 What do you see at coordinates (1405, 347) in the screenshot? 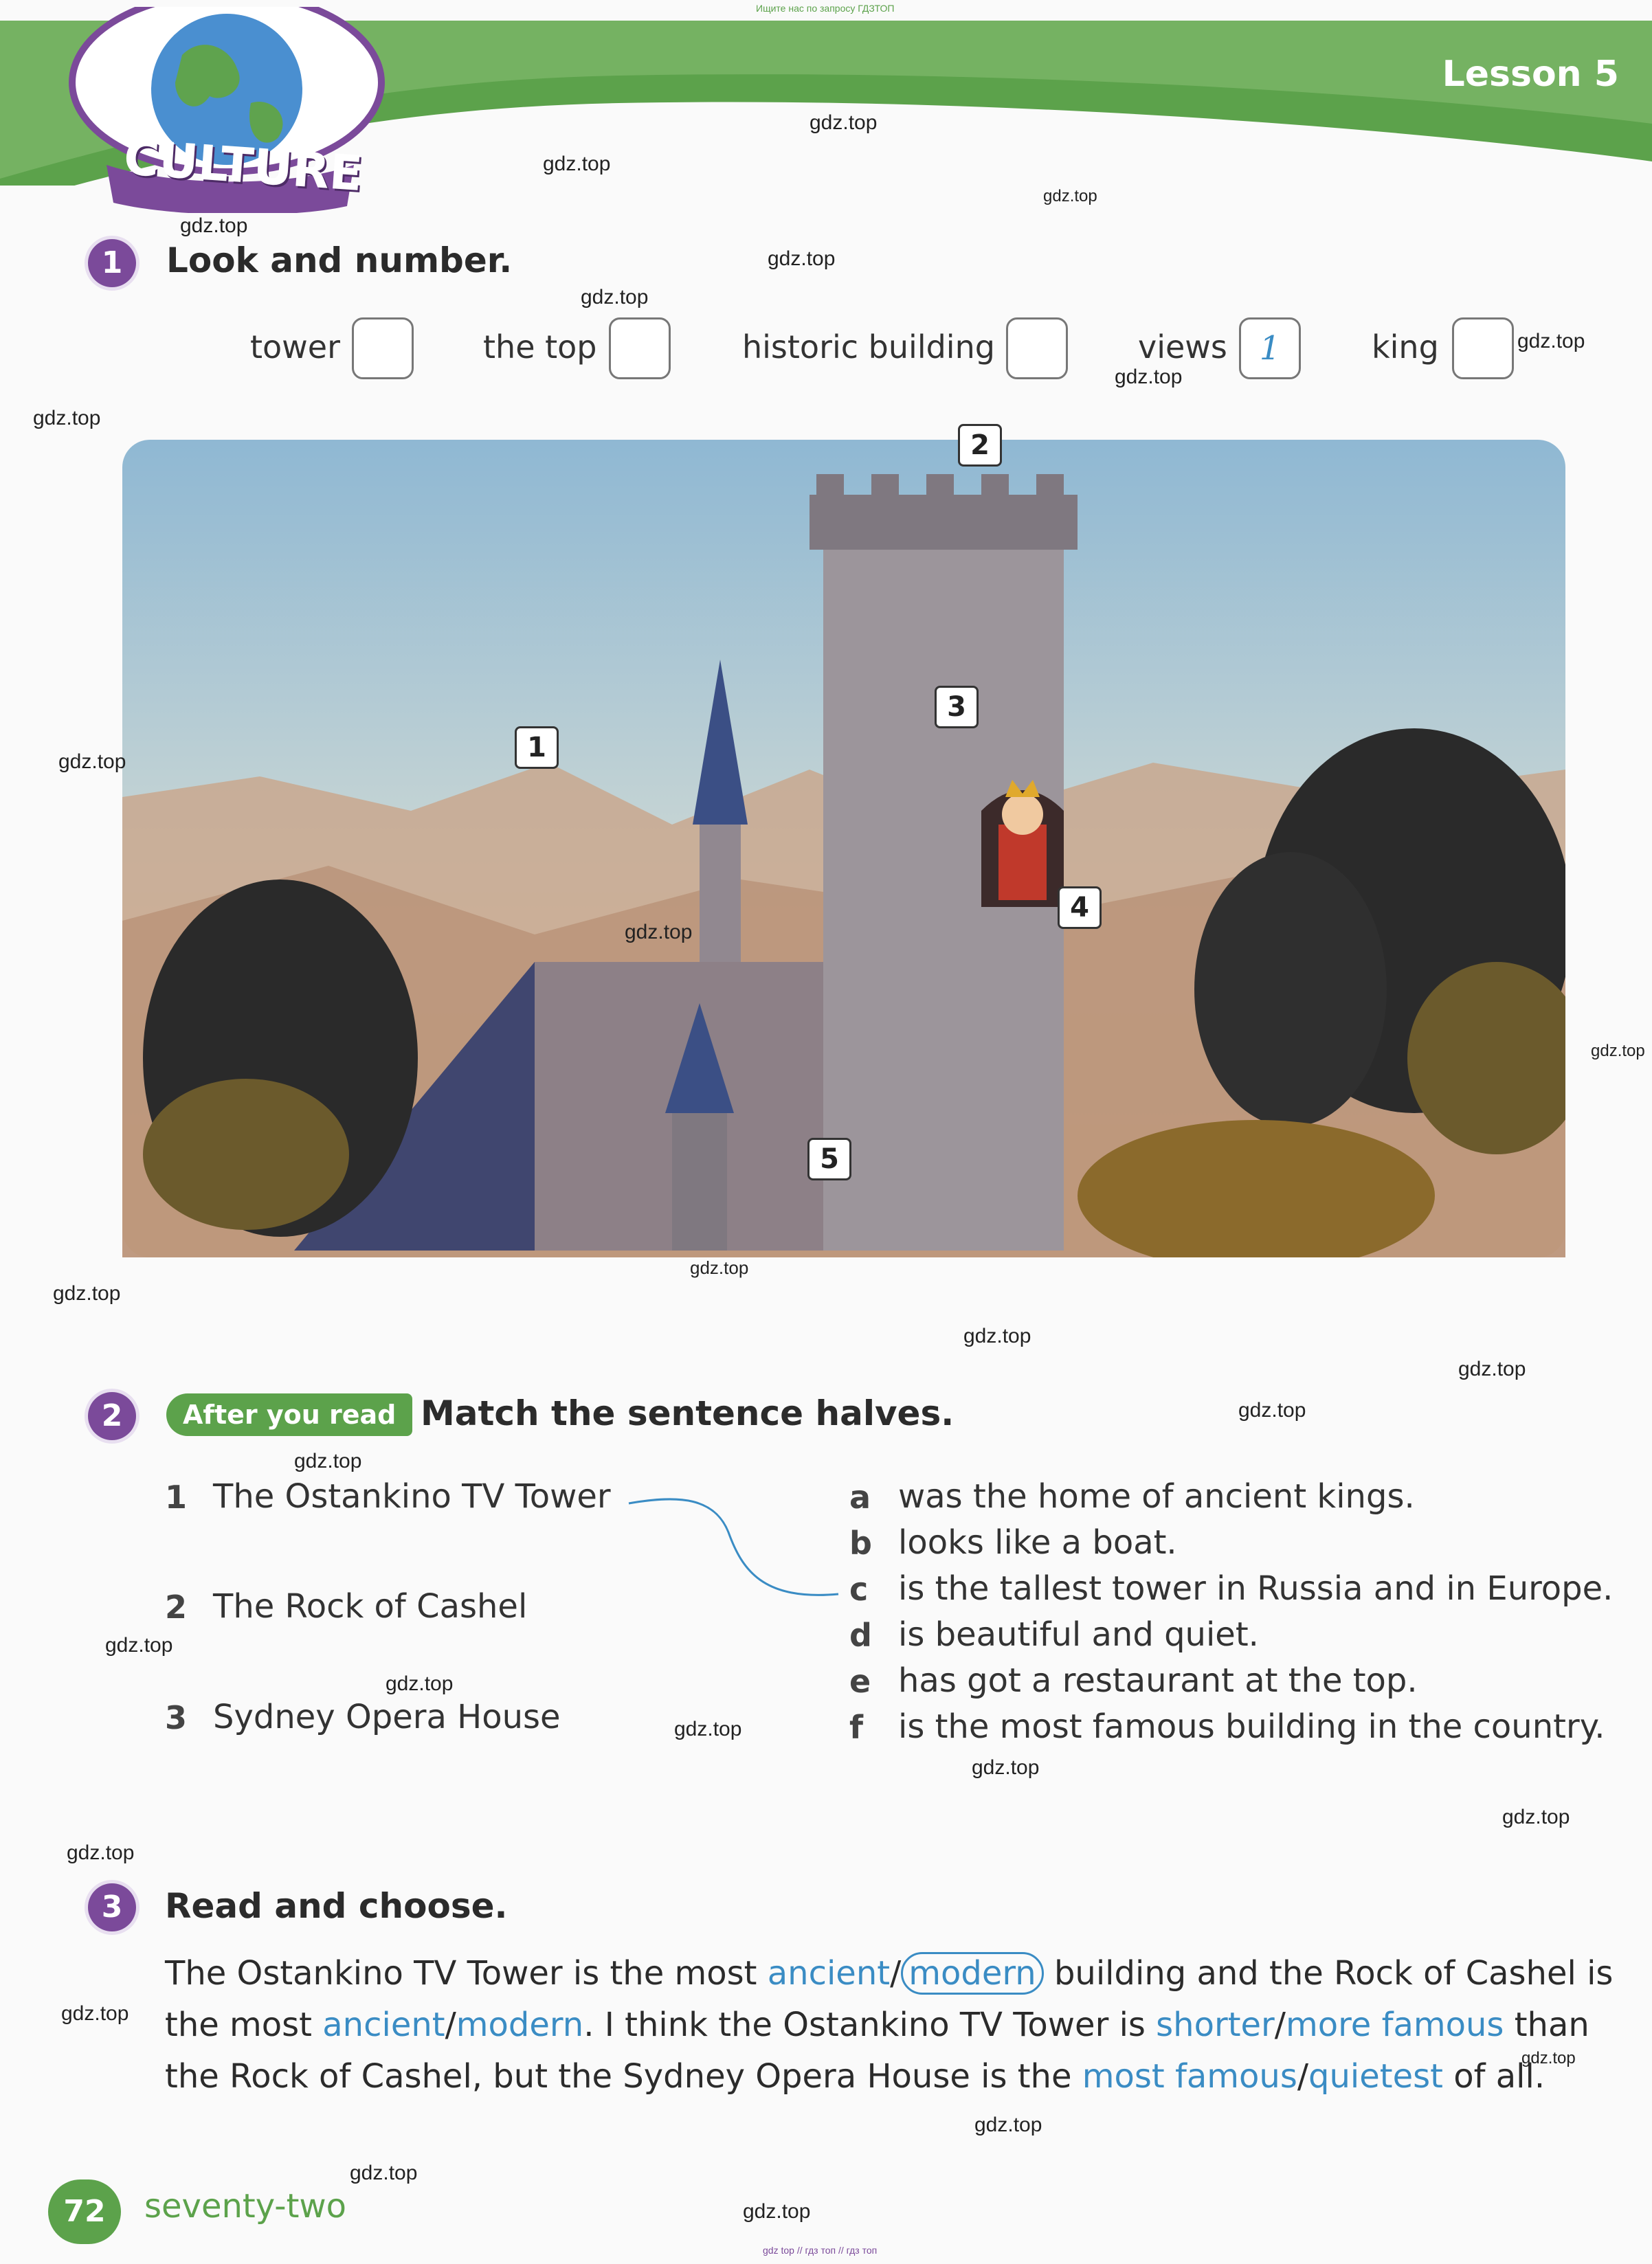
I see `word-king: king` at bounding box center [1405, 347].